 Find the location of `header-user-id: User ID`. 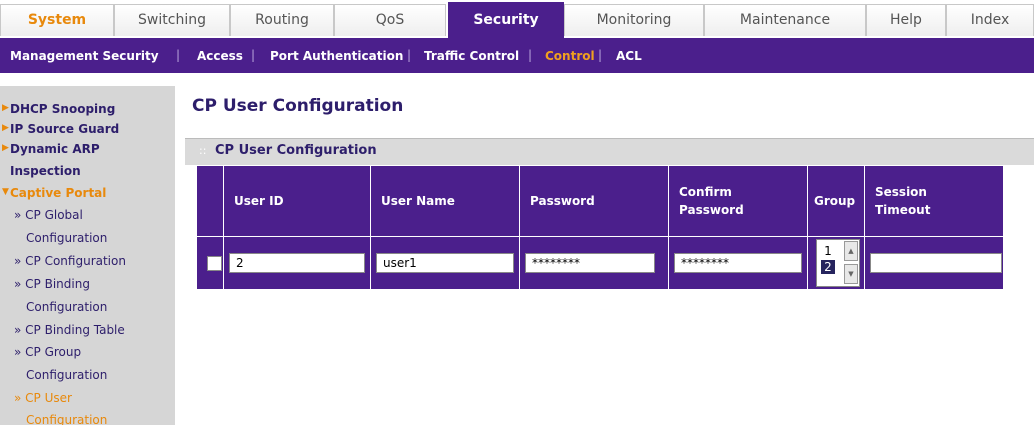

header-user-id: User ID is located at coordinates (297, 201).